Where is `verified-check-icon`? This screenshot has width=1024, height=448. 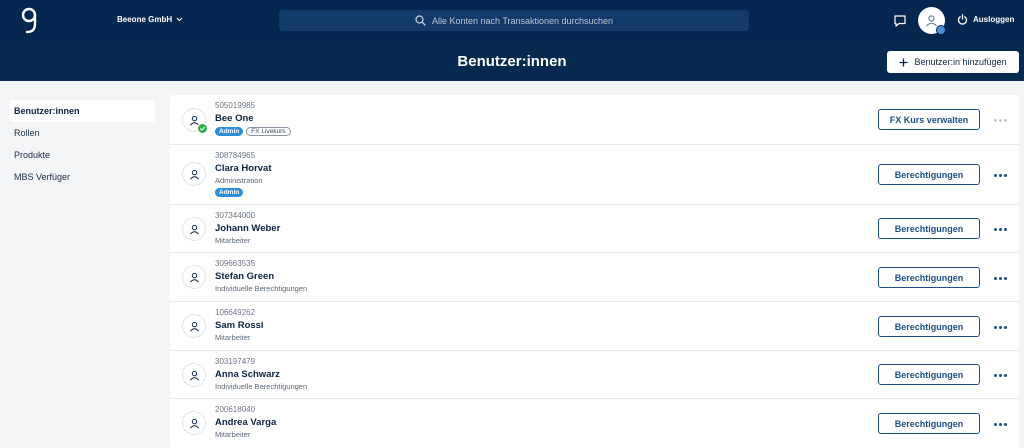
verified-check-icon is located at coordinates (202, 128).